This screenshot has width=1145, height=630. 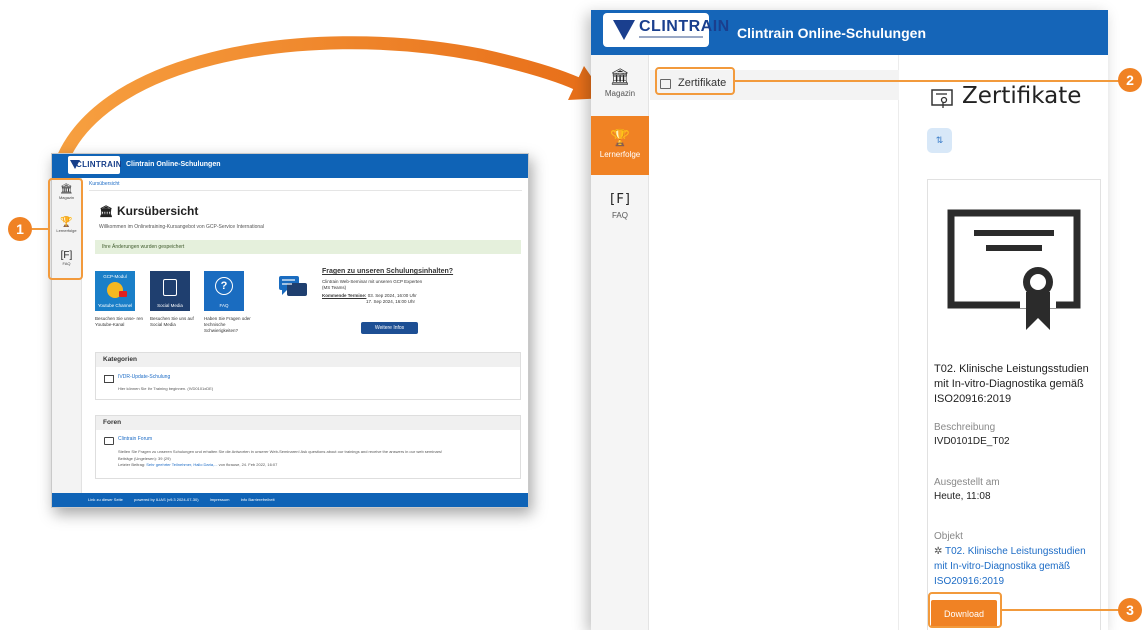 What do you see at coordinates (293, 286) in the screenshot?
I see `chat-icon` at bounding box center [293, 286].